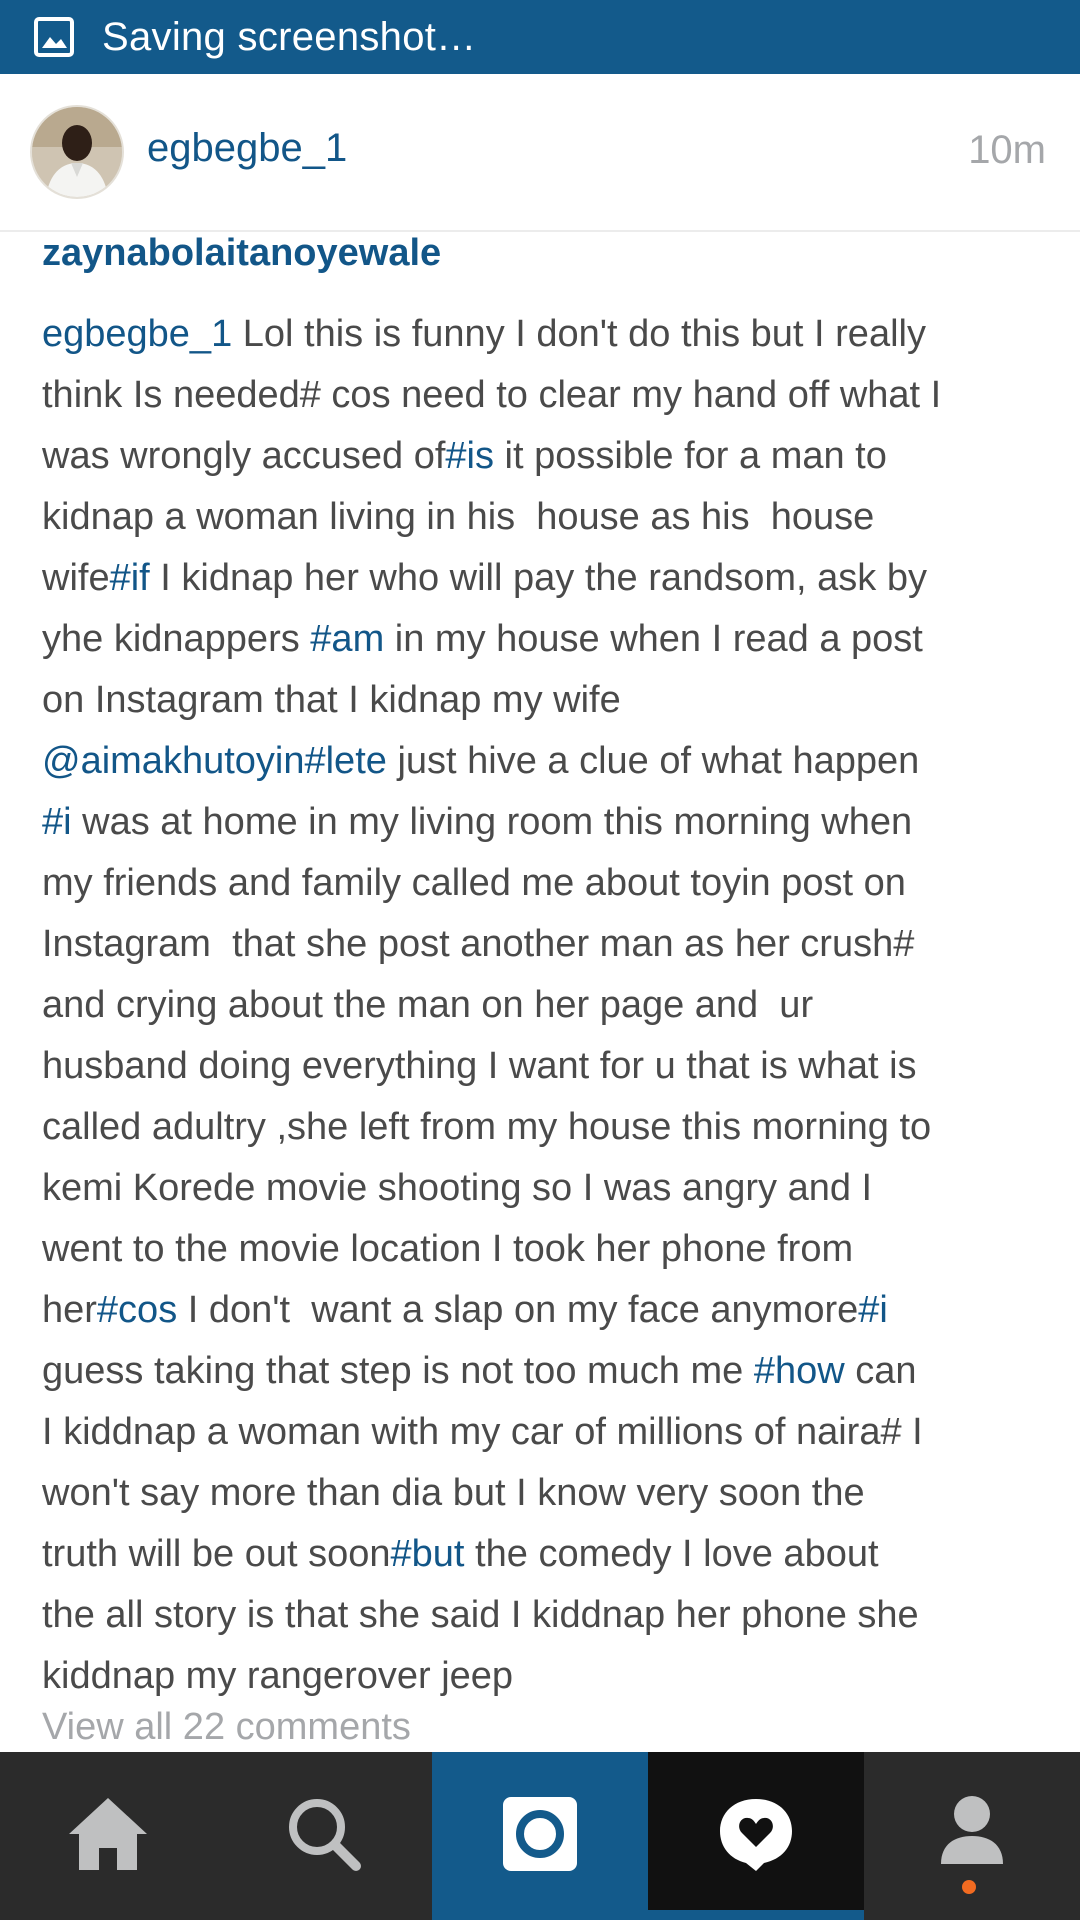  I want to click on tab-profile, so click(972, 1836).